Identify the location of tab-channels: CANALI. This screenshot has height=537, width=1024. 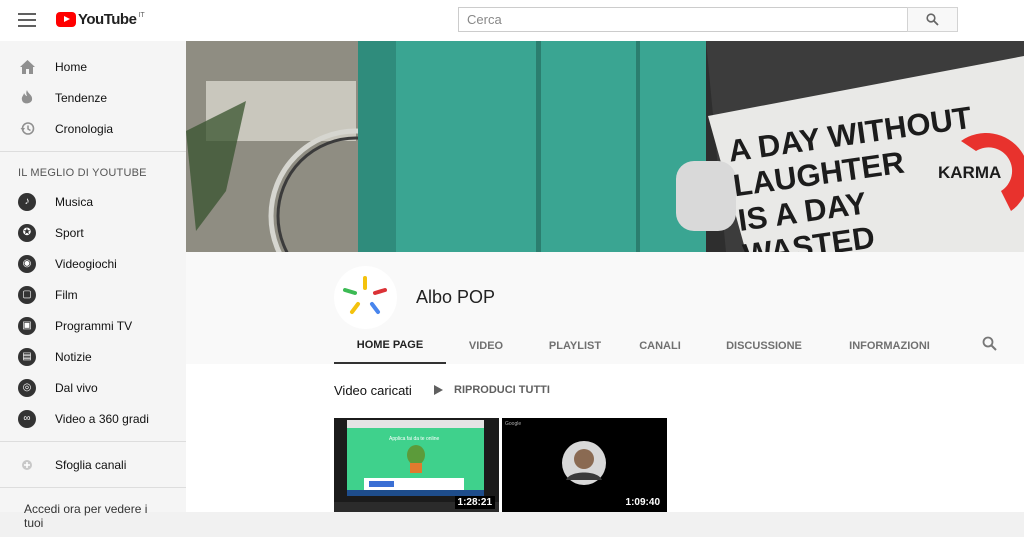
(660, 346).